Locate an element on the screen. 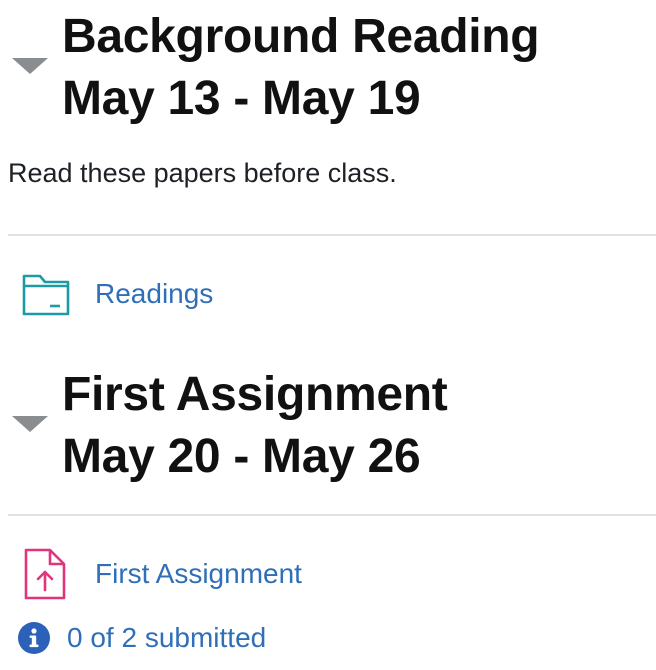  section-title: First Assignment May 20 - May 26 is located at coordinates (255, 426).